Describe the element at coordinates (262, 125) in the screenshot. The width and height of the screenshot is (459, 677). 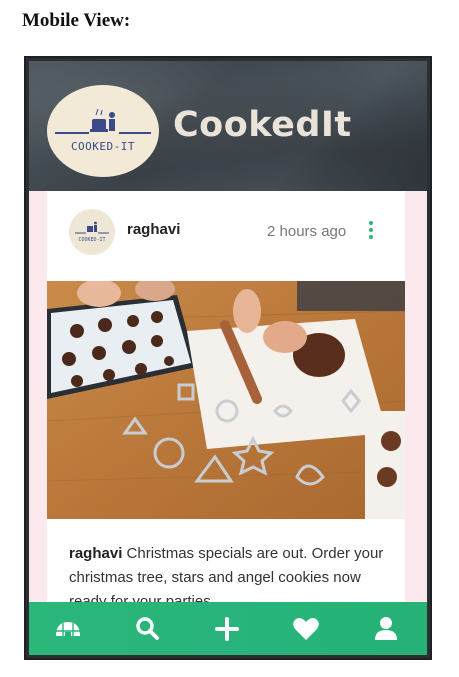
I see `brand-name: CookedIt` at that location.